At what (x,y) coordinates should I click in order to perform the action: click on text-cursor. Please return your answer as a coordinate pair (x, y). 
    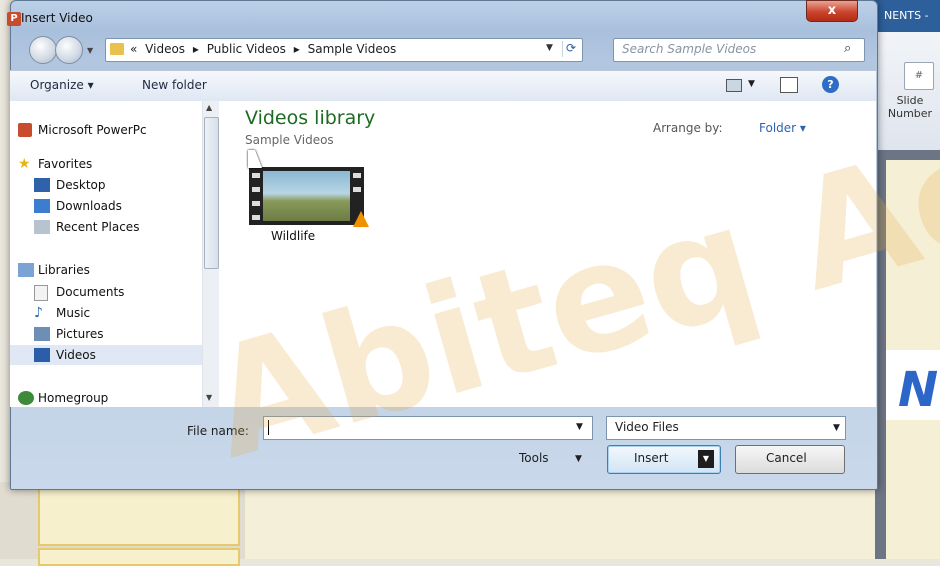
    Looking at the image, I should click on (268, 427).